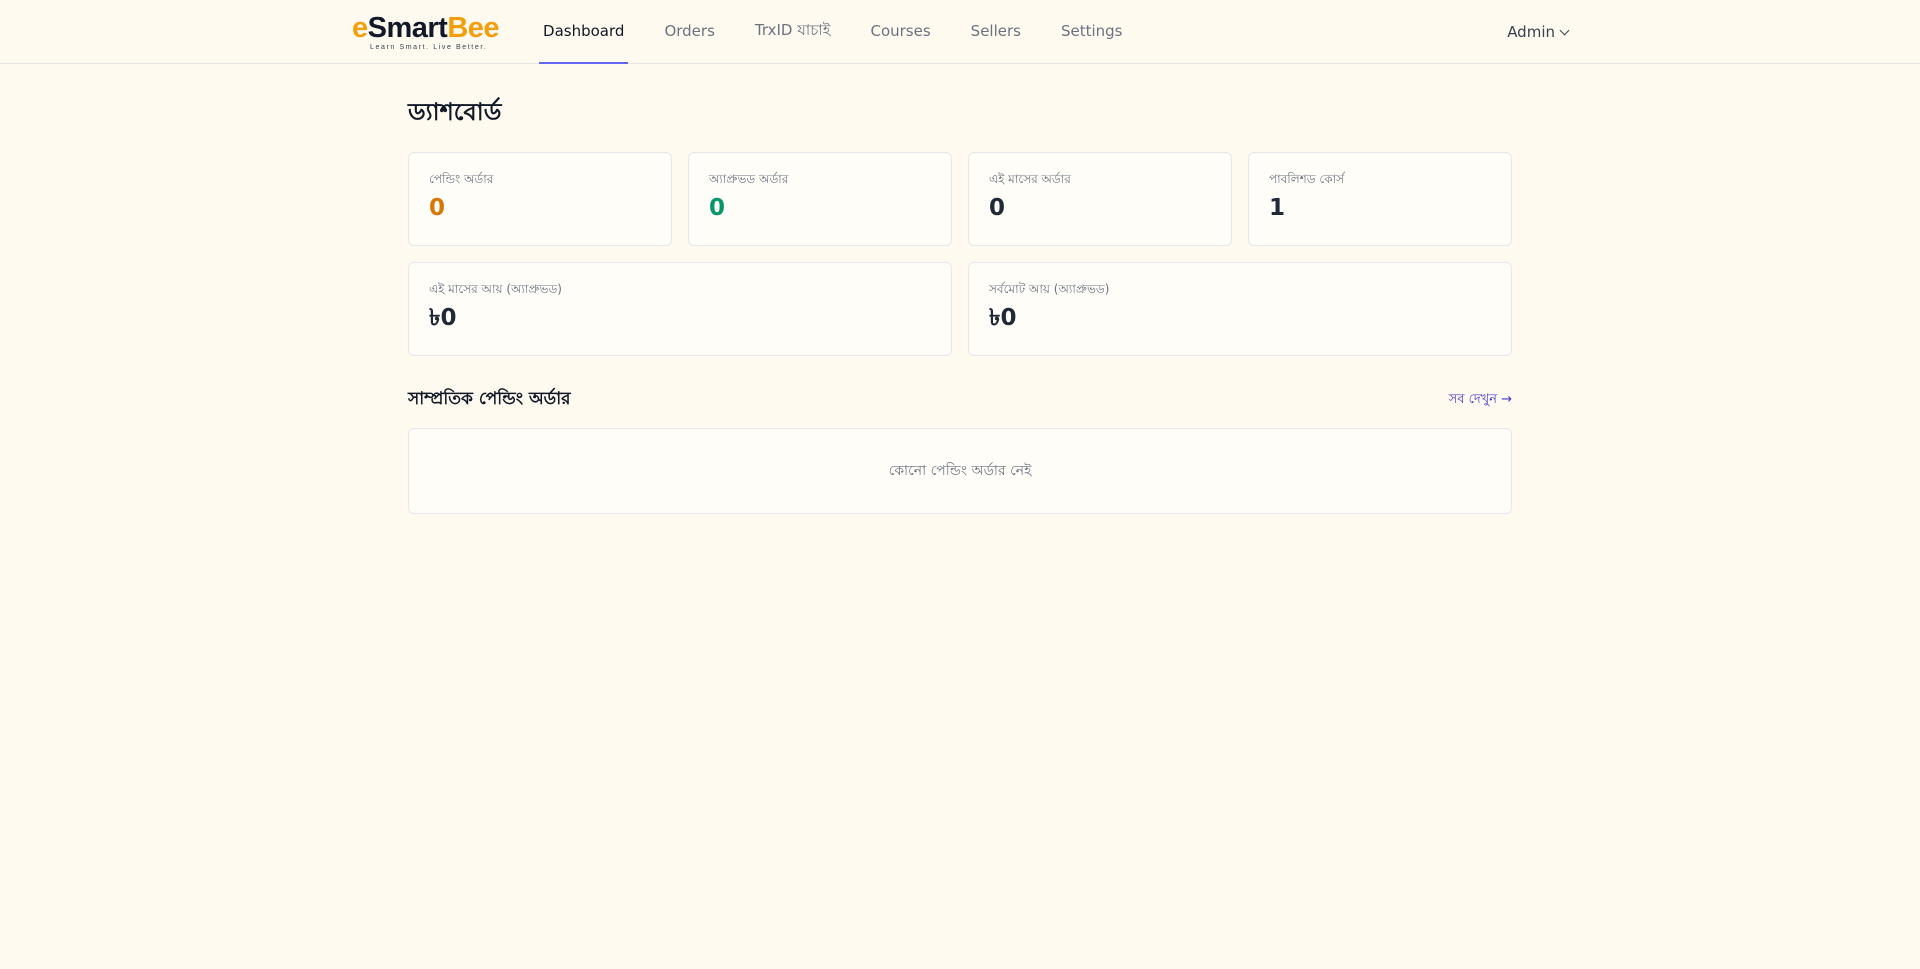 This screenshot has width=1920, height=969. What do you see at coordinates (900, 32) in the screenshot?
I see `nav-link-courses: Courses` at bounding box center [900, 32].